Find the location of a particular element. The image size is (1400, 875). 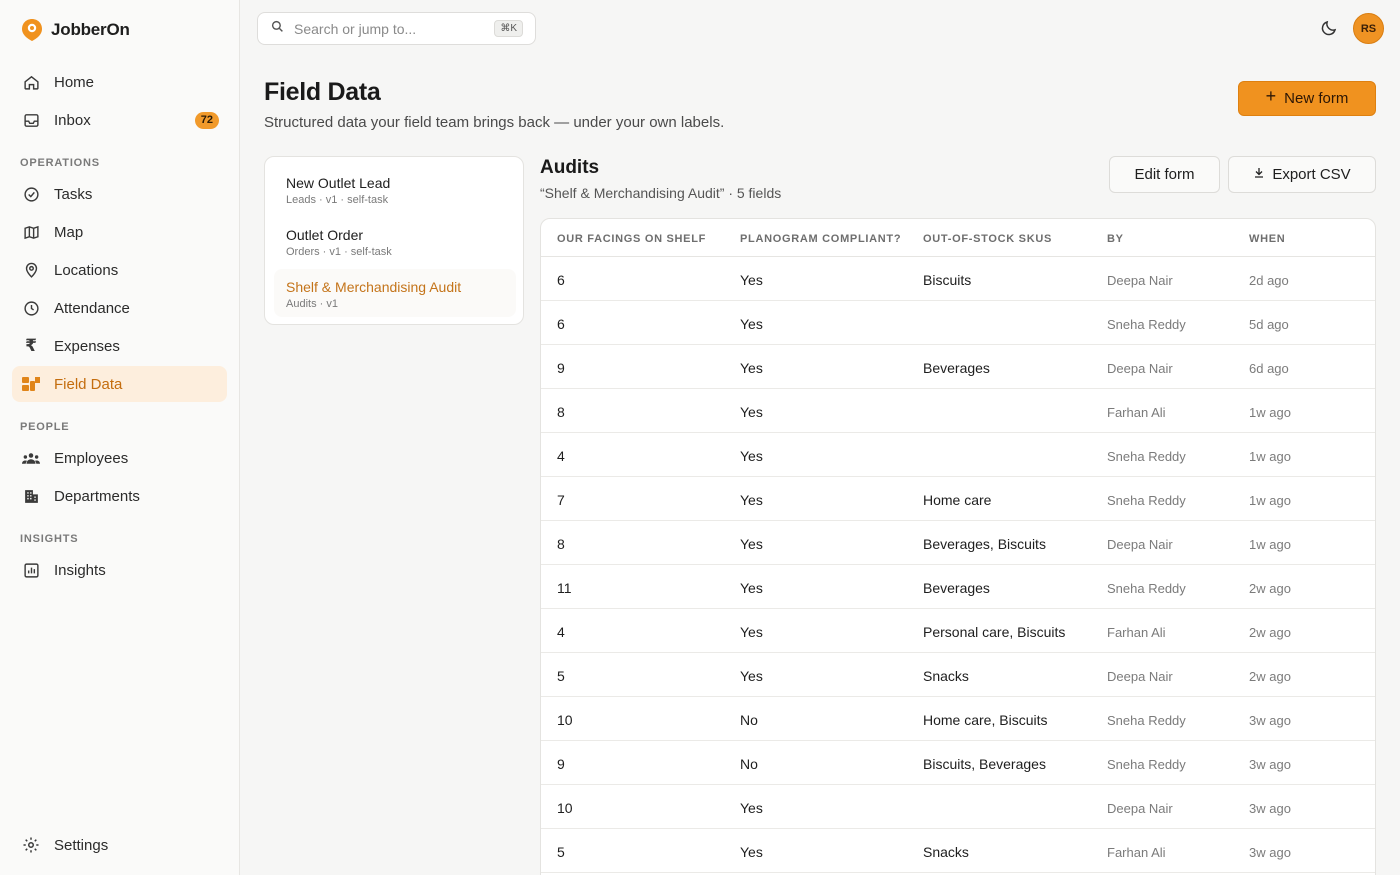

out-of-stock-cell: Biscuits, Beverages is located at coordinates (984, 764).